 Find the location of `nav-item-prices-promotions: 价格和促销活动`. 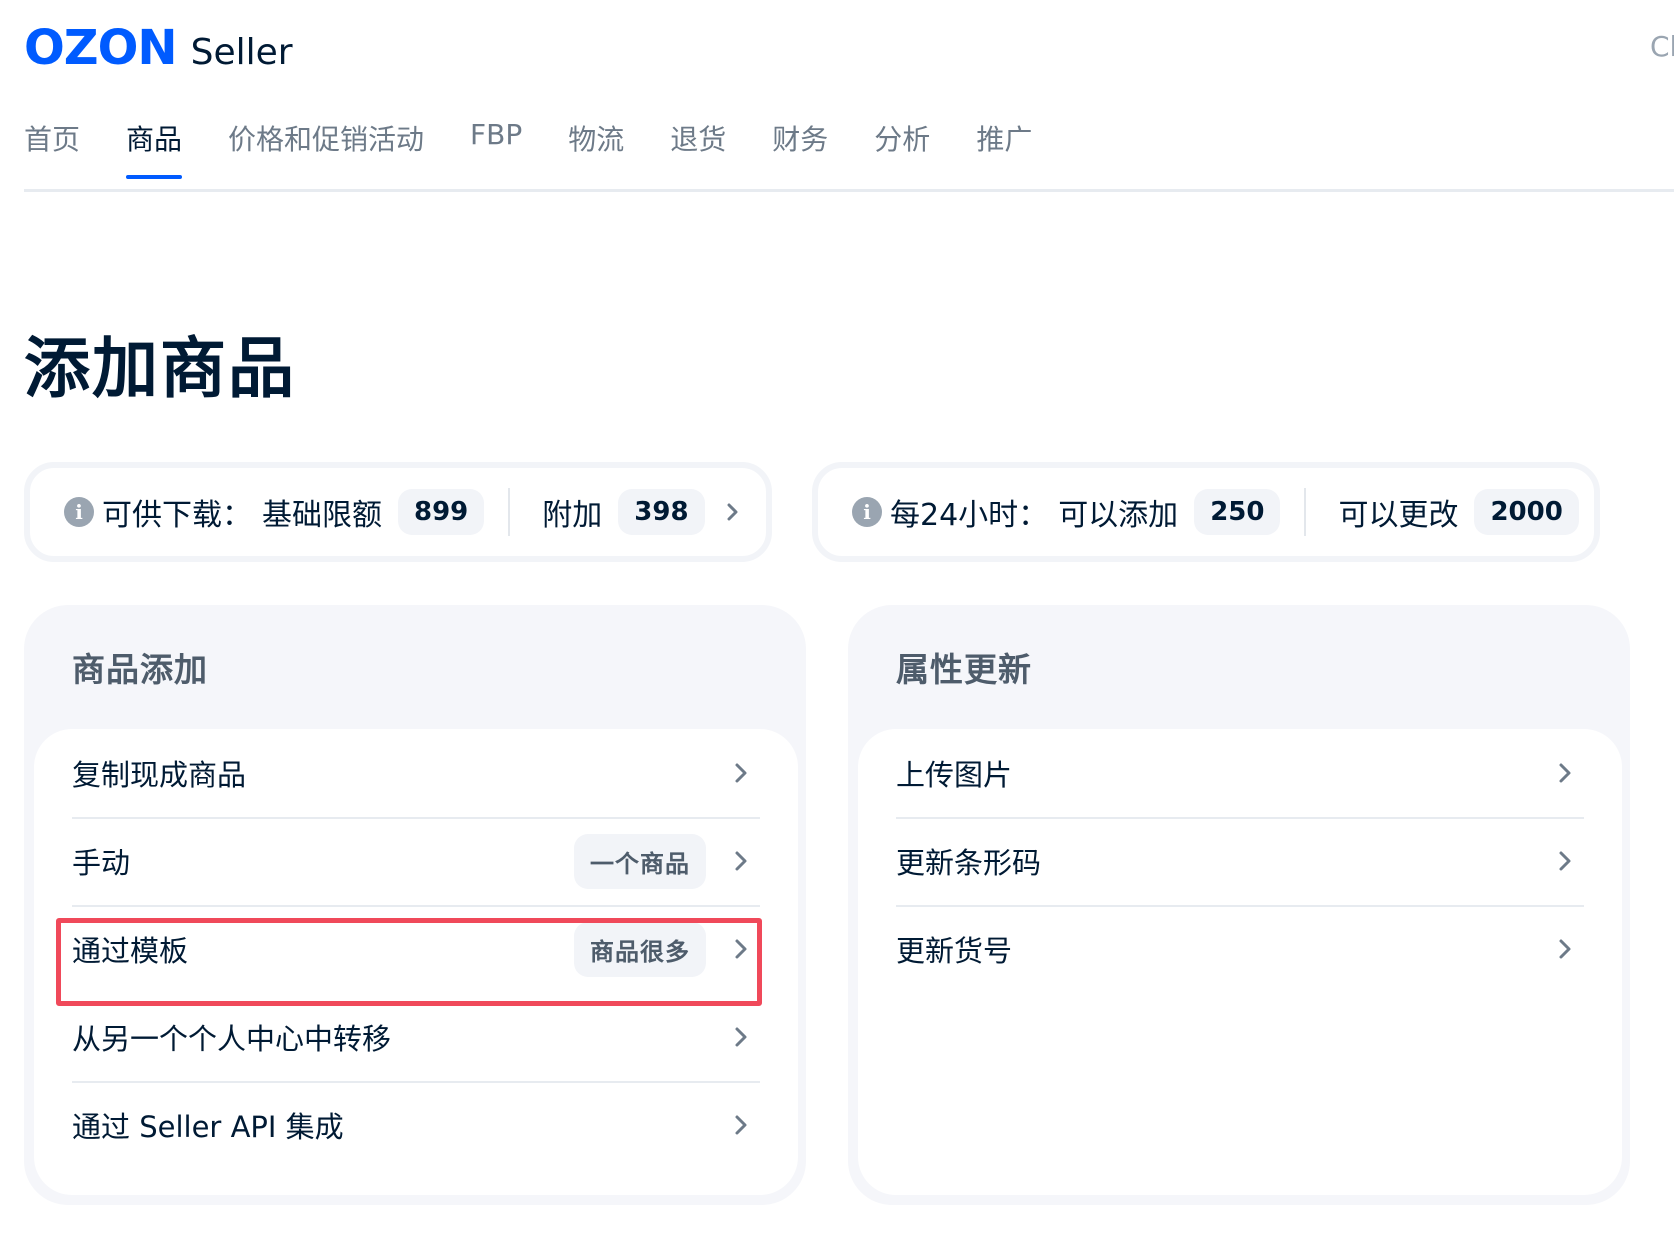

nav-item-prices-promotions: 价格和促销活动 is located at coordinates (326, 148).